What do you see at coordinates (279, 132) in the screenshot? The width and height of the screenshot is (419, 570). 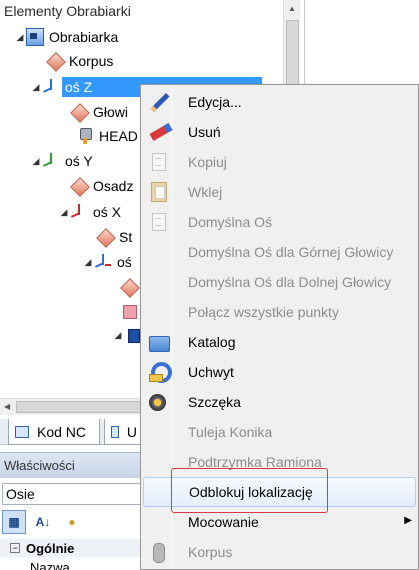 I see `menu-item-usun: Usuń` at bounding box center [279, 132].